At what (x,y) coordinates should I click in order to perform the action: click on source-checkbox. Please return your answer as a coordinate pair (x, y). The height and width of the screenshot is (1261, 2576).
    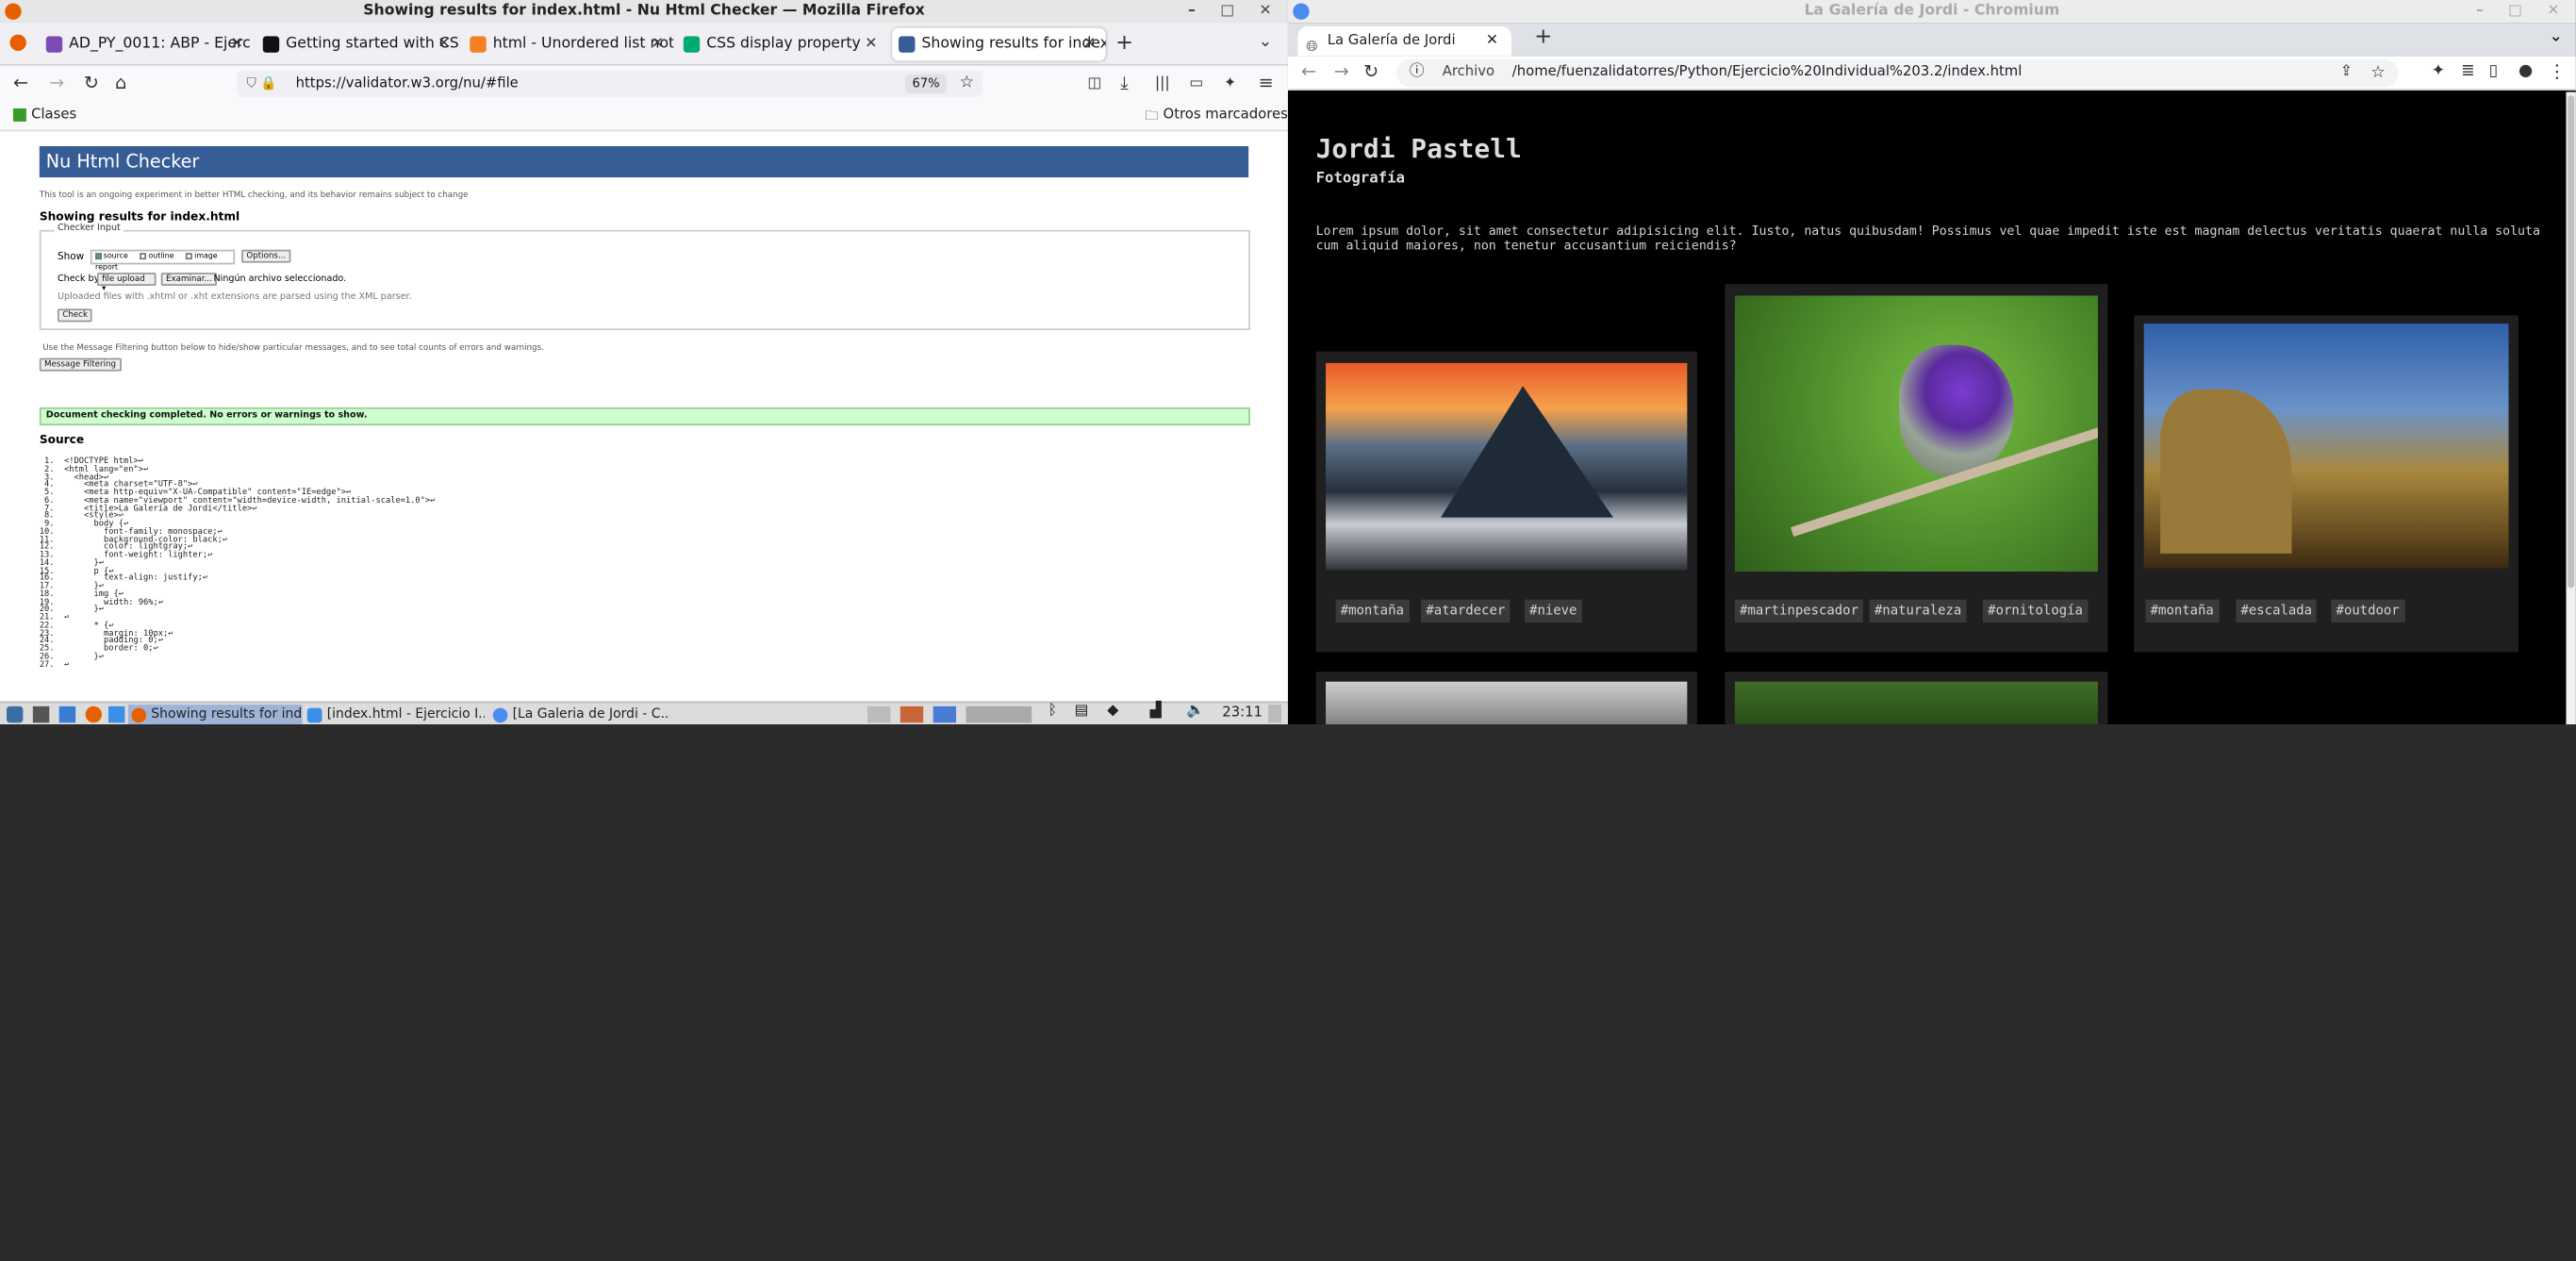
    Looking at the image, I should click on (99, 255).